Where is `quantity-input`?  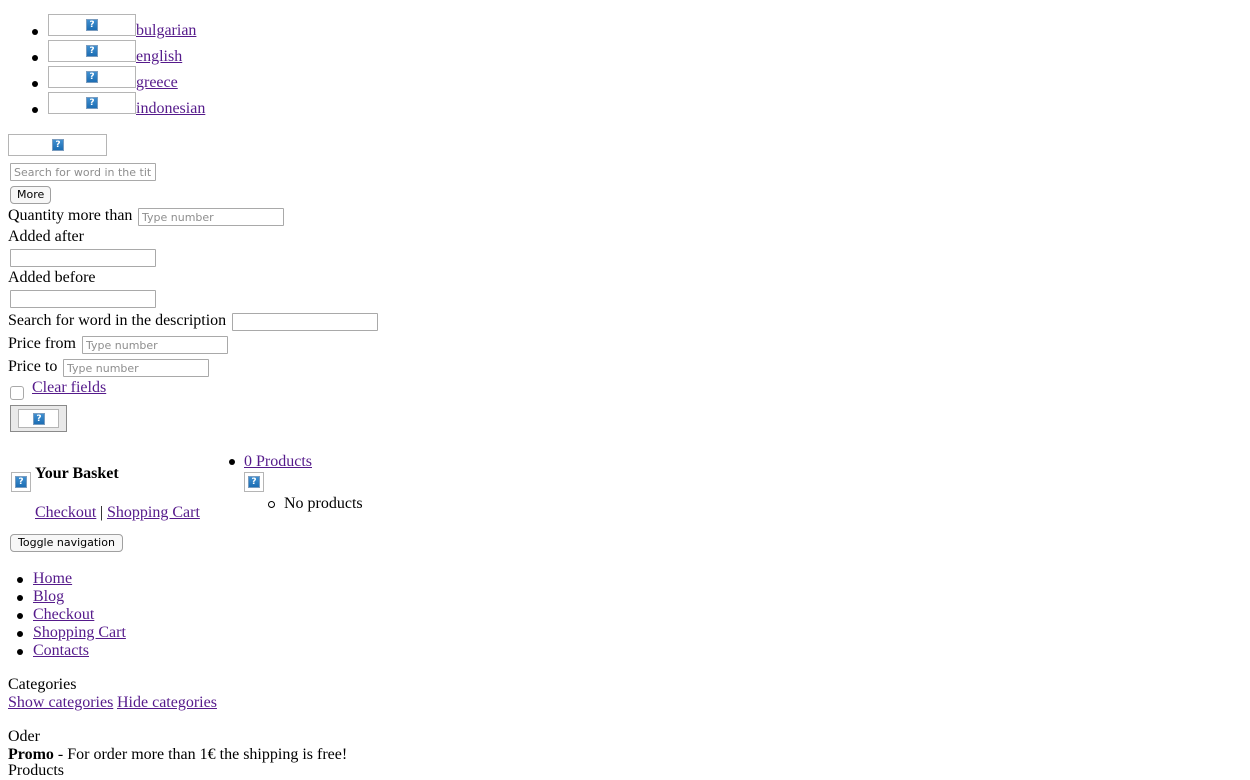 quantity-input is located at coordinates (211, 217).